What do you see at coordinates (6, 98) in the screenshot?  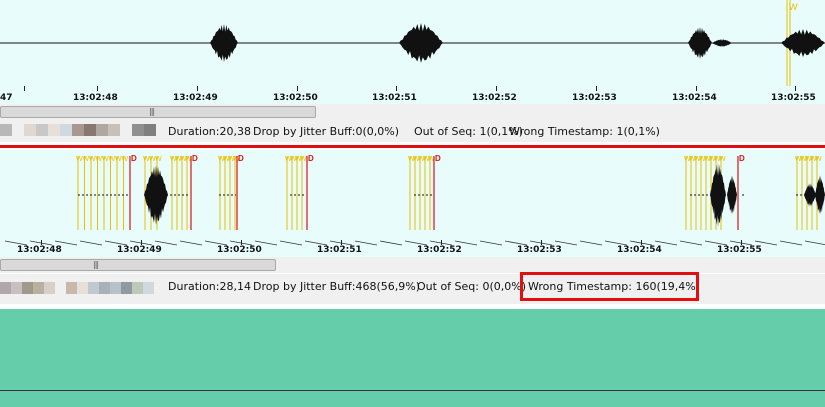 I see `time-tick-label: 47` at bounding box center [6, 98].